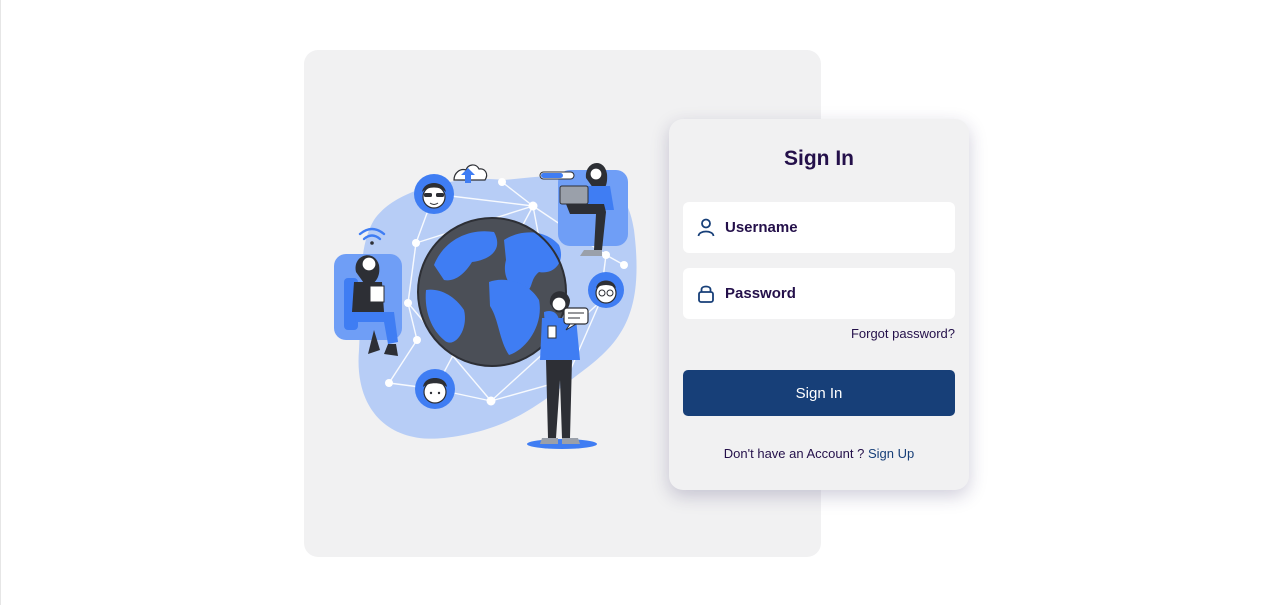 This screenshot has width=1280, height=605. I want to click on forgot-password-link: Forgot password?, so click(903, 333).